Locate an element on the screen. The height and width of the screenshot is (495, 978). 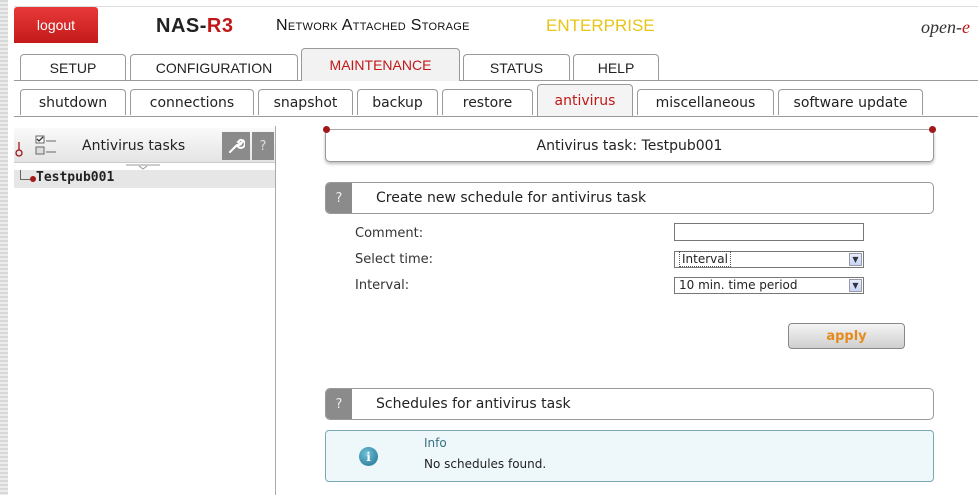
schedules-help-button: ? is located at coordinates (339, 404).